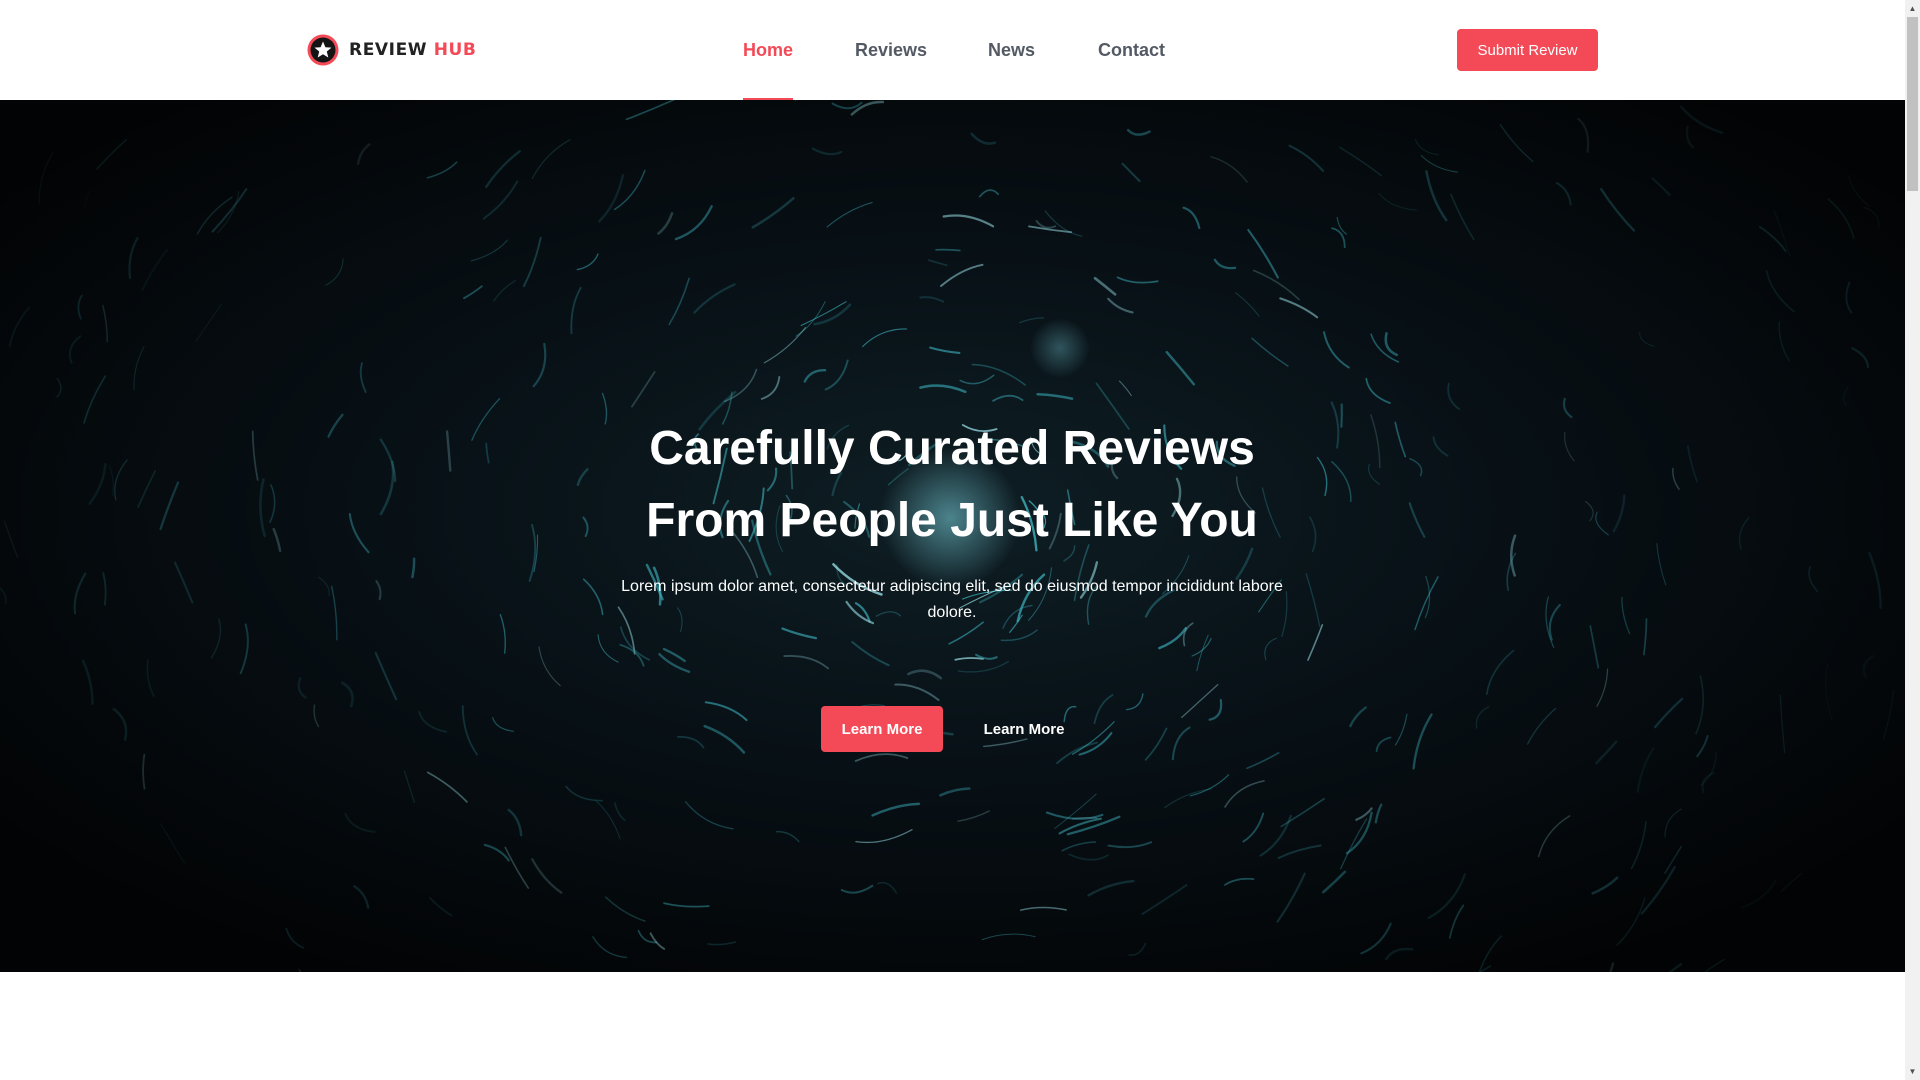 Image resolution: width=1920 pixels, height=1080 pixels. I want to click on nav-item-news: News, so click(1011, 50).